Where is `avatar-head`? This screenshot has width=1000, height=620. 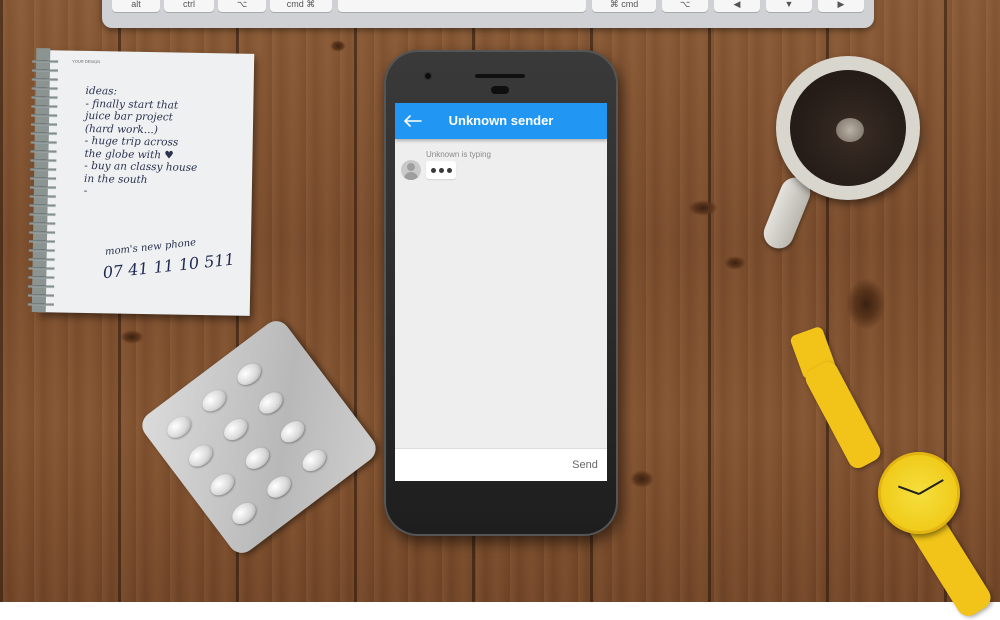
avatar-head is located at coordinates (411, 167).